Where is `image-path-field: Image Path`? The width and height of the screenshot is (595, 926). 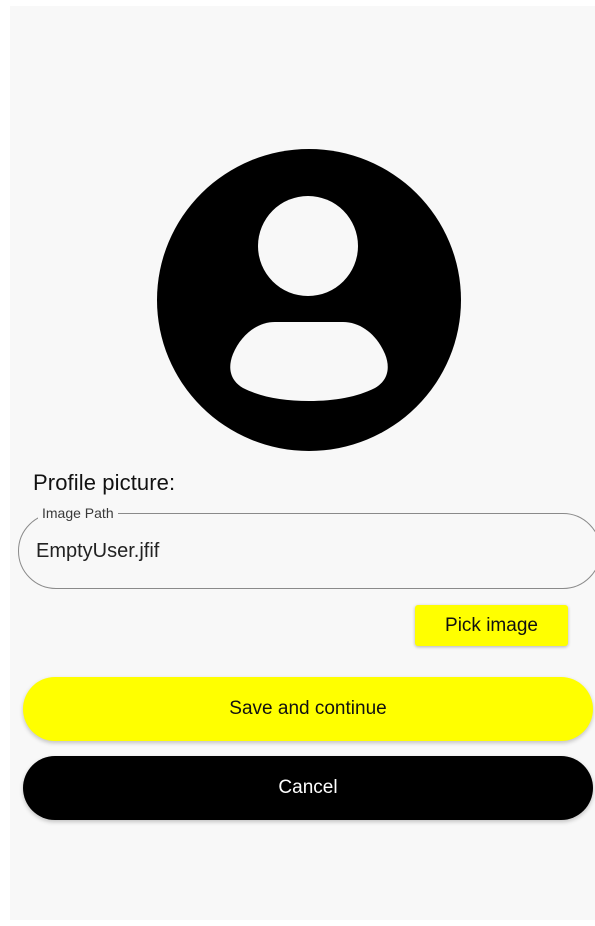
image-path-field: Image Path is located at coordinates (306, 547).